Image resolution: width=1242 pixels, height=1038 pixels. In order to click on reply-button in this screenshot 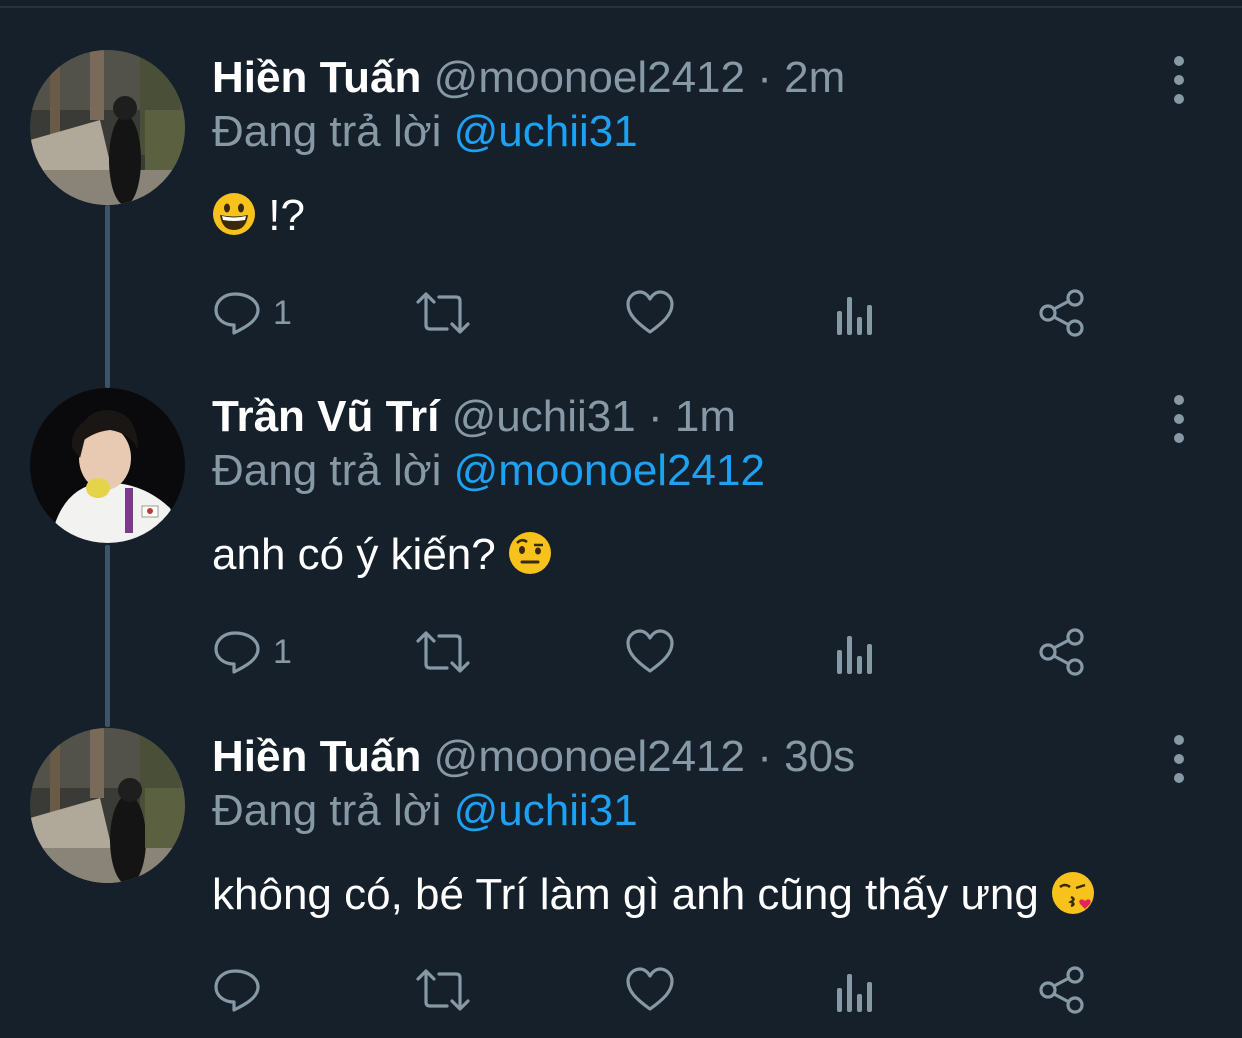, I will do `click(243, 990)`.